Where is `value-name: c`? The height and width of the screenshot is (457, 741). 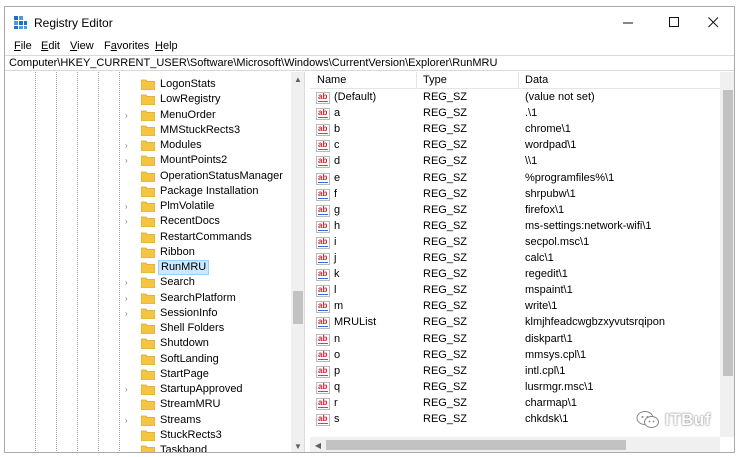 value-name: c is located at coordinates (337, 145).